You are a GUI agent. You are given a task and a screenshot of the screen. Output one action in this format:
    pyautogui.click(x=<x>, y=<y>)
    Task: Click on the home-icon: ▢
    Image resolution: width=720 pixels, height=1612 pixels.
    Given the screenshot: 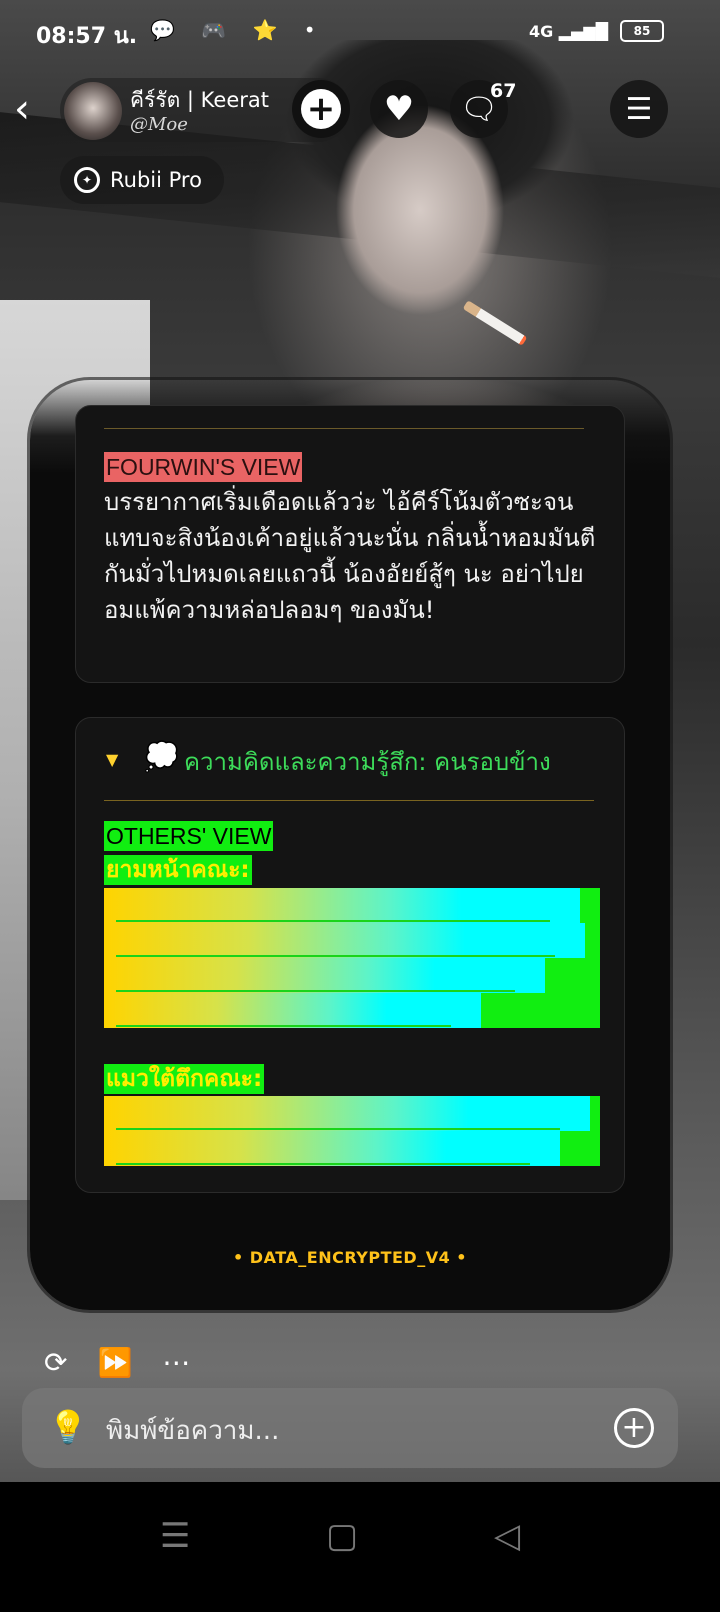 What is the action you would take?
    pyautogui.click(x=342, y=1536)
    